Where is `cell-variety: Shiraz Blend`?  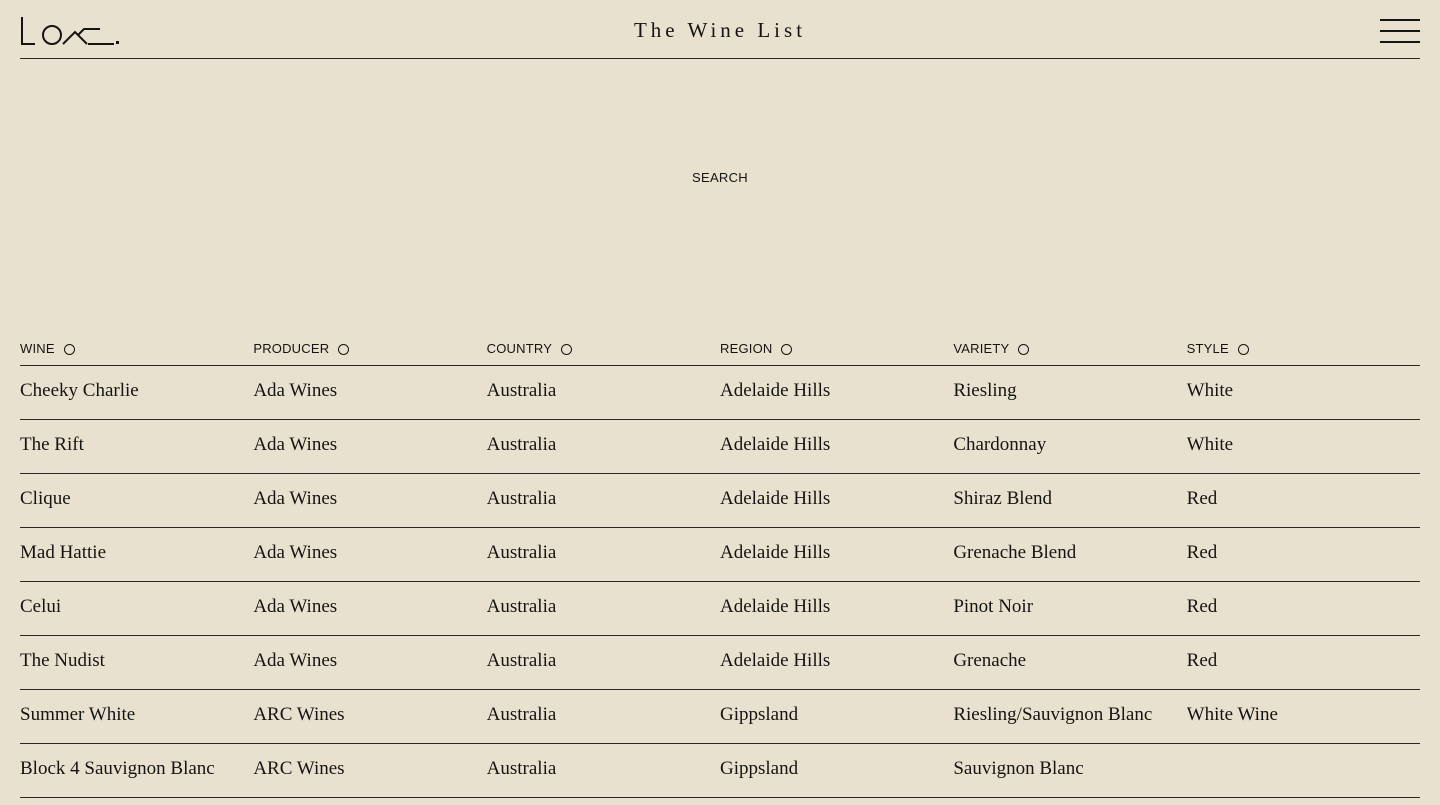 cell-variety: Shiraz Blend is located at coordinates (1003, 498).